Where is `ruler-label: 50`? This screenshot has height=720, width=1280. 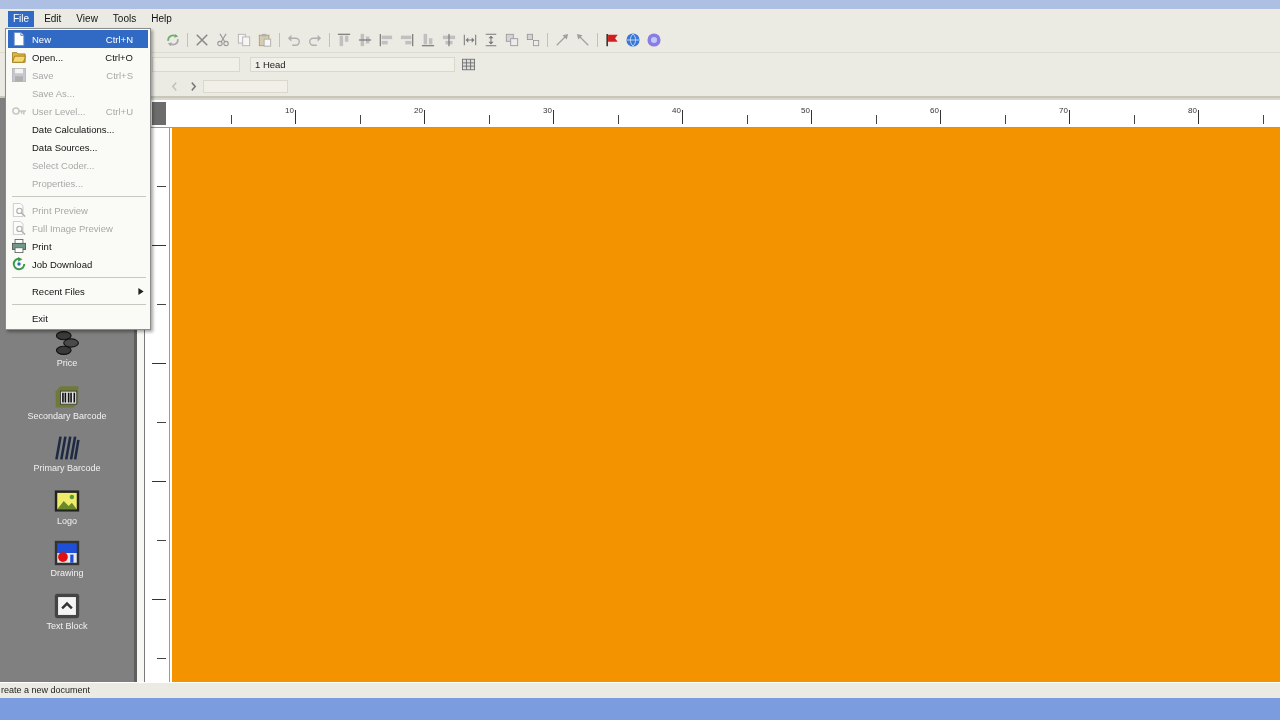 ruler-label: 50 is located at coordinates (805, 110).